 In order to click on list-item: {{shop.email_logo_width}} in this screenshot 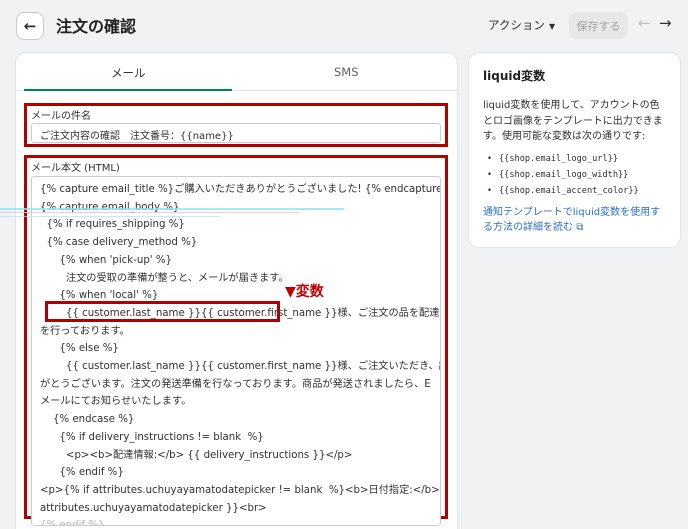, I will do `click(574, 175)`.